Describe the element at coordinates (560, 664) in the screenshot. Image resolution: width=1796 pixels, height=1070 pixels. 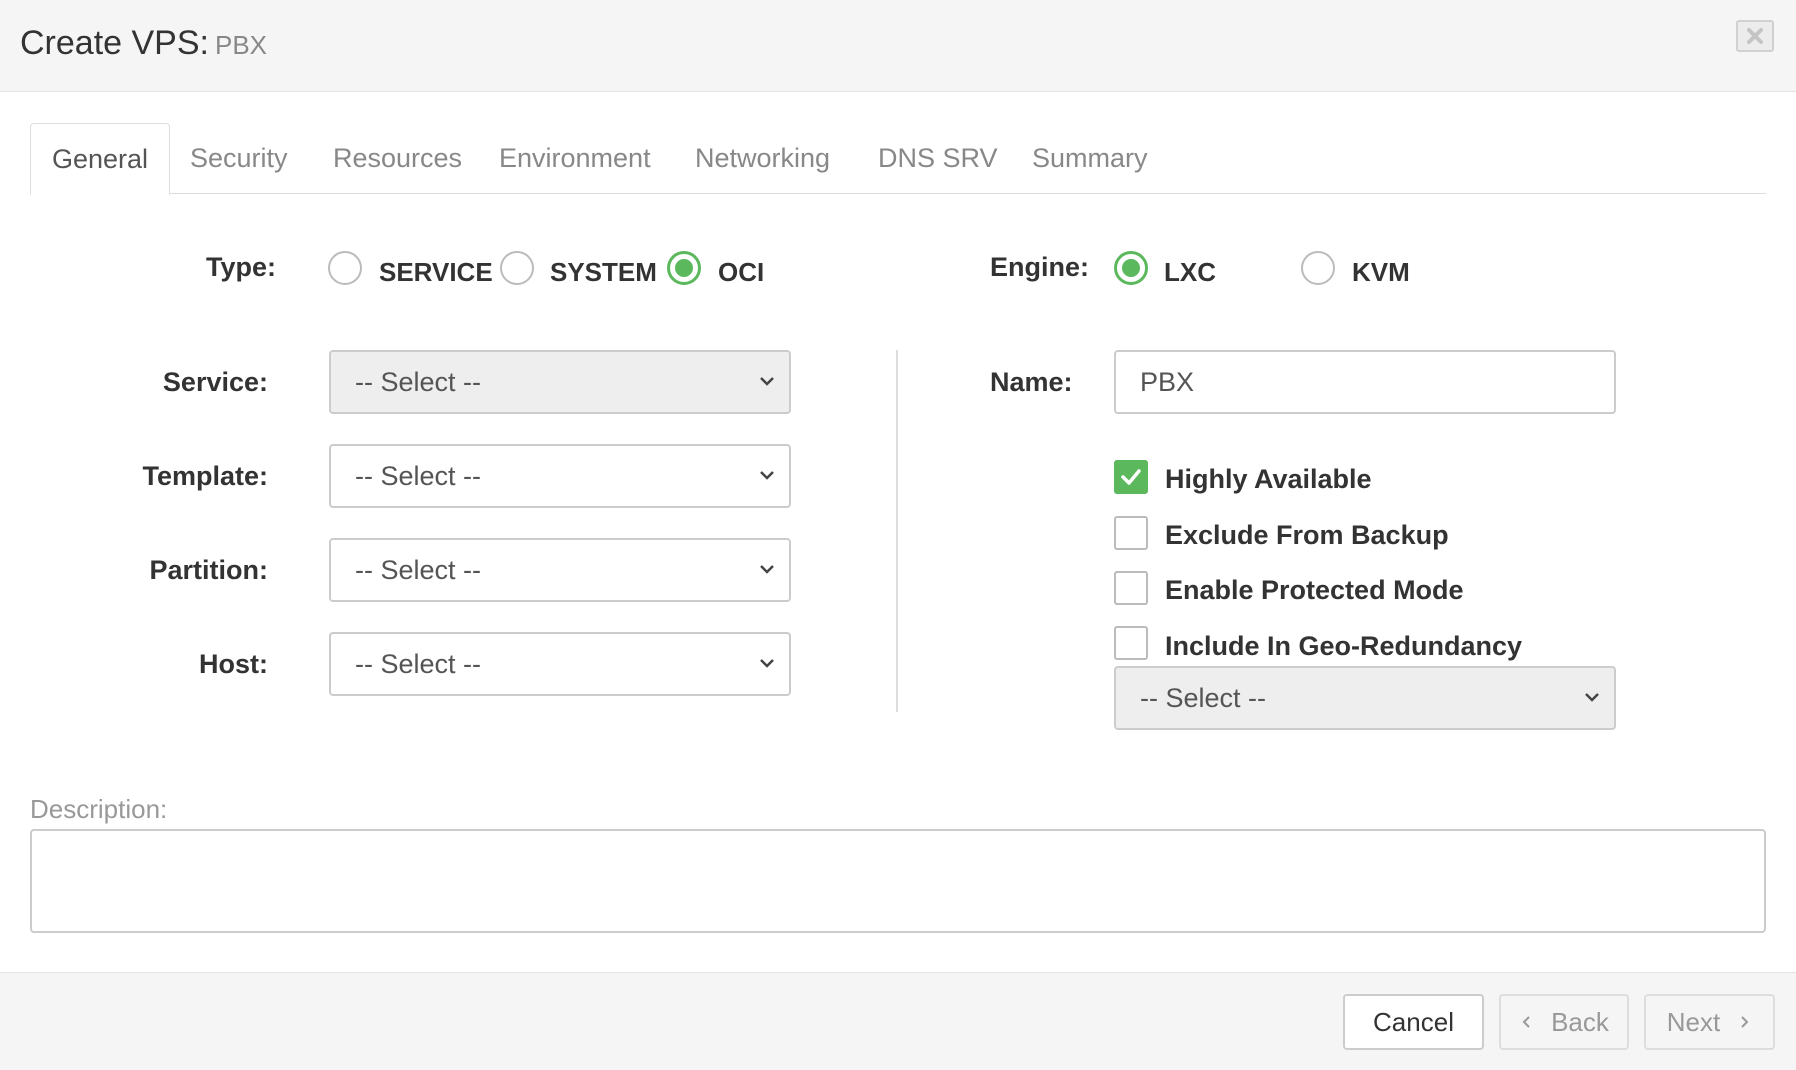
I see `host-select: -- Select --` at that location.